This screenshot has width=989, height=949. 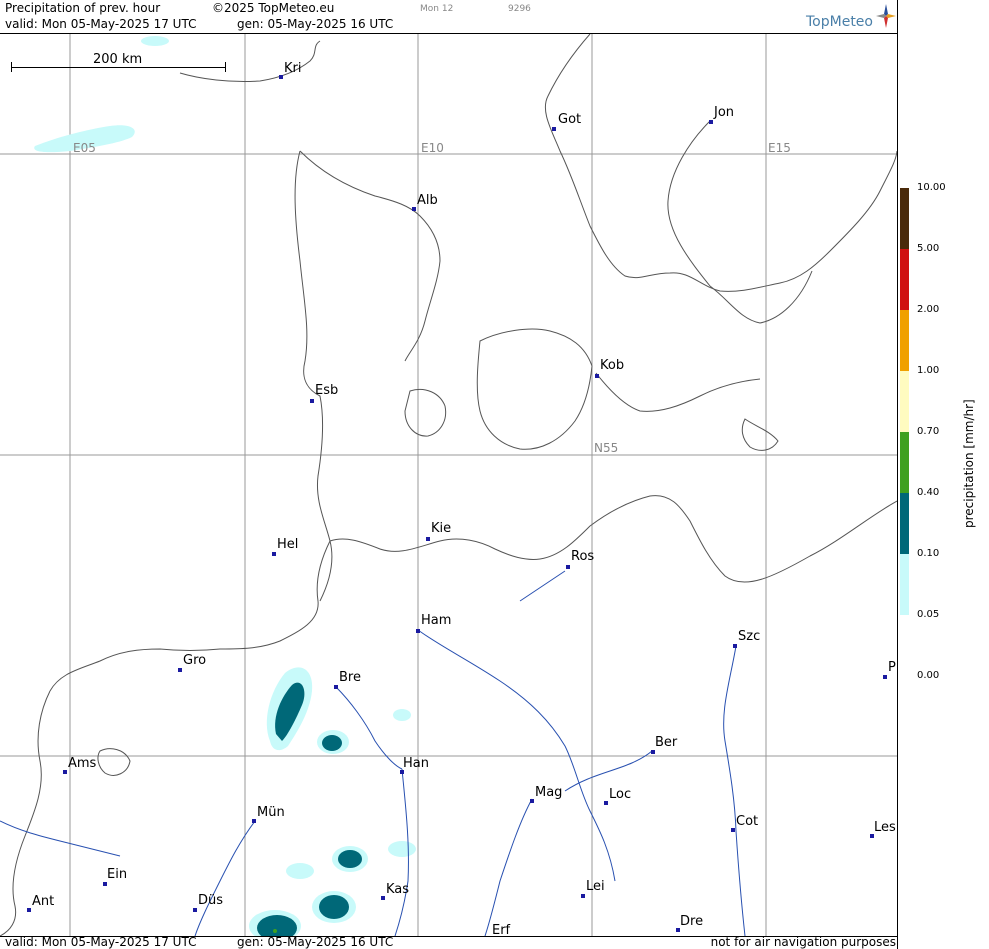 What do you see at coordinates (606, 448) in the screenshot?
I see `grid-label-n55: N55` at bounding box center [606, 448].